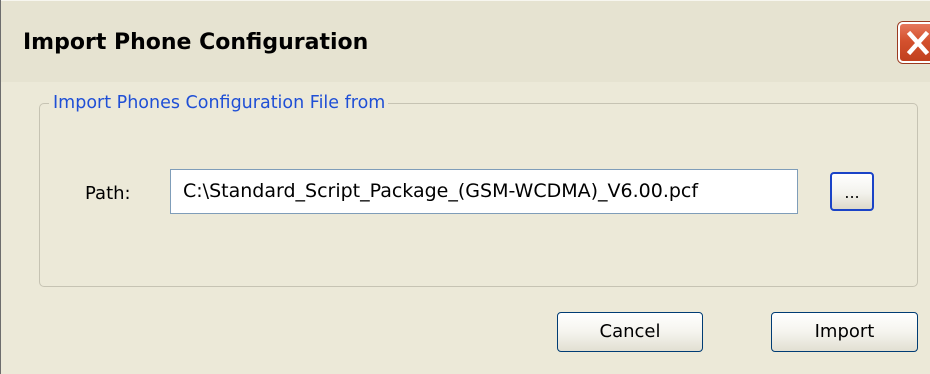  What do you see at coordinates (219, 103) in the screenshot?
I see `group-legend: Import Phones Configuration File from` at bounding box center [219, 103].